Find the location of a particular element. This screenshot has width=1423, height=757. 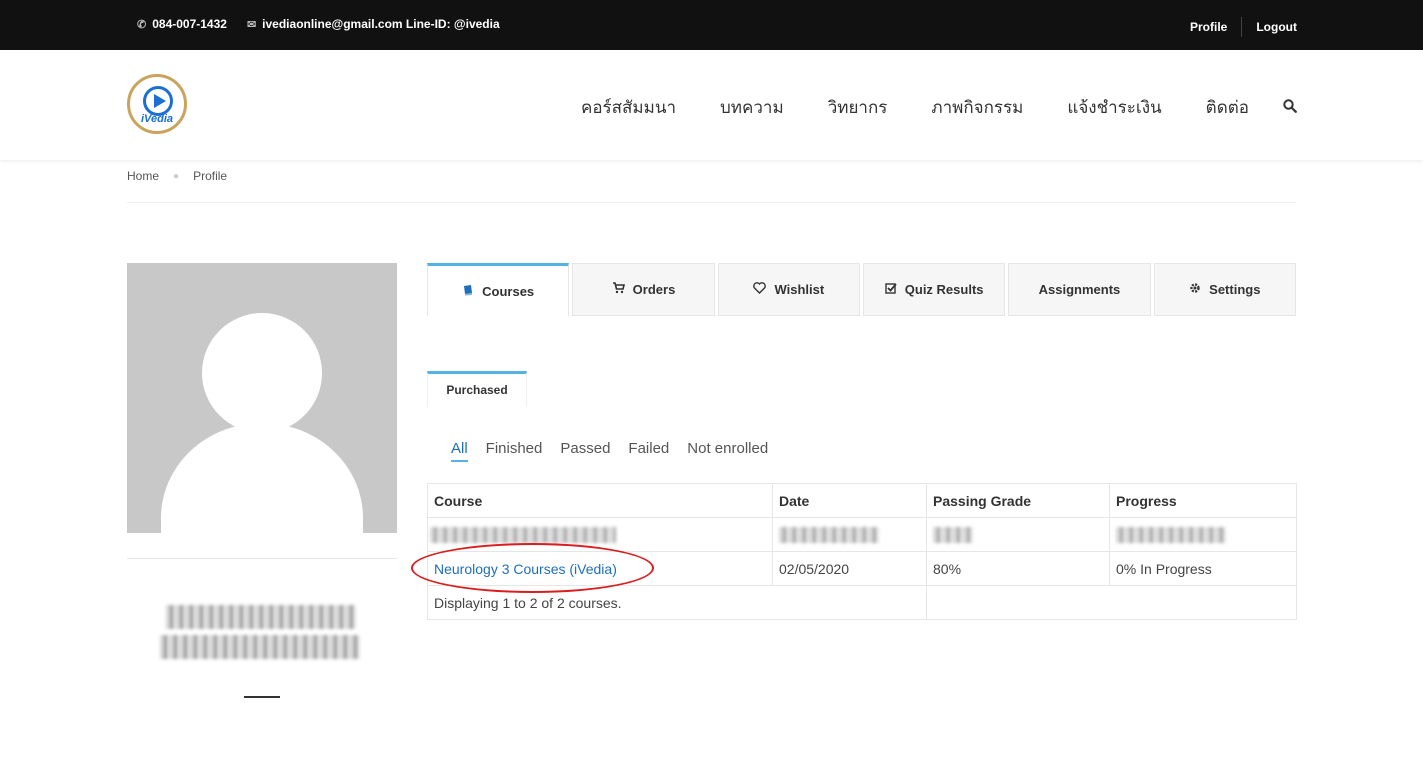

tab-label: Courses is located at coordinates (508, 291).